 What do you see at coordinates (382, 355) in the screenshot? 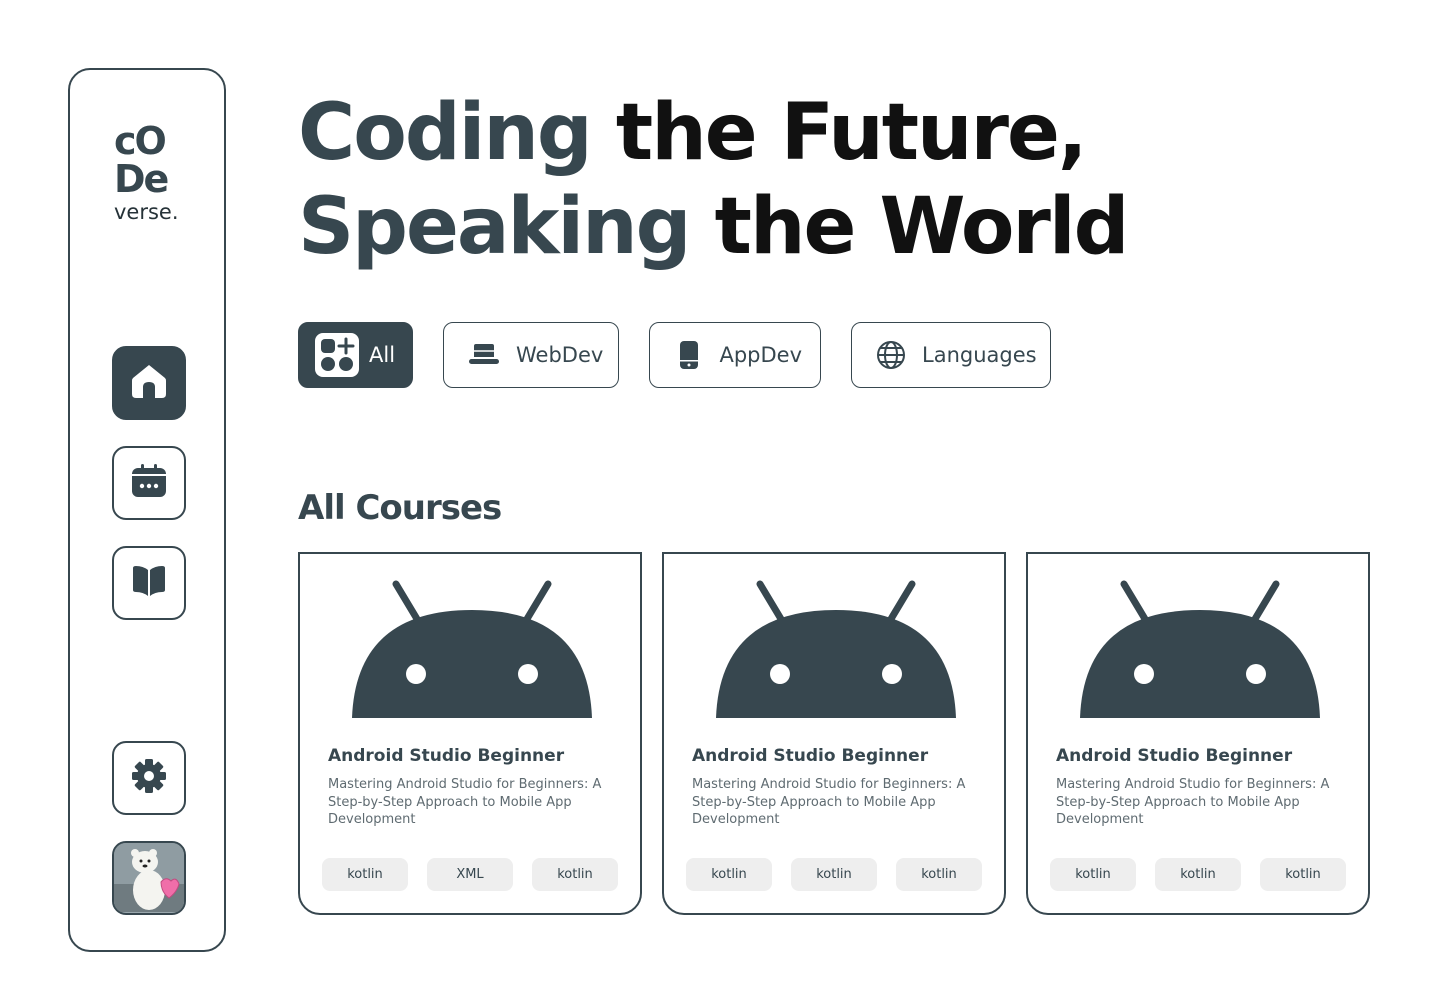
I see `filter-all-label: All` at bounding box center [382, 355].